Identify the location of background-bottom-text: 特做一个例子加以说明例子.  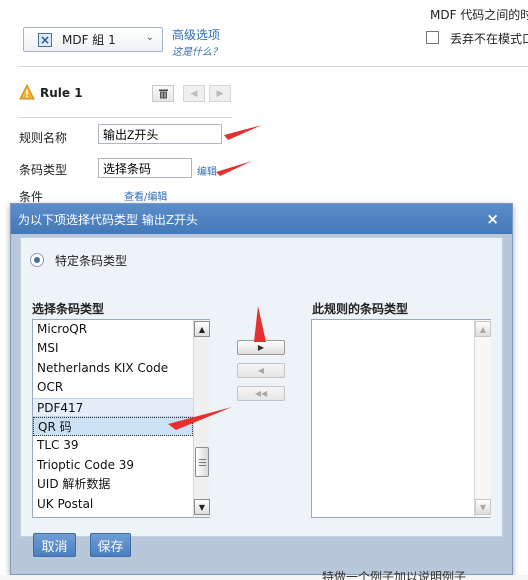
(394, 575).